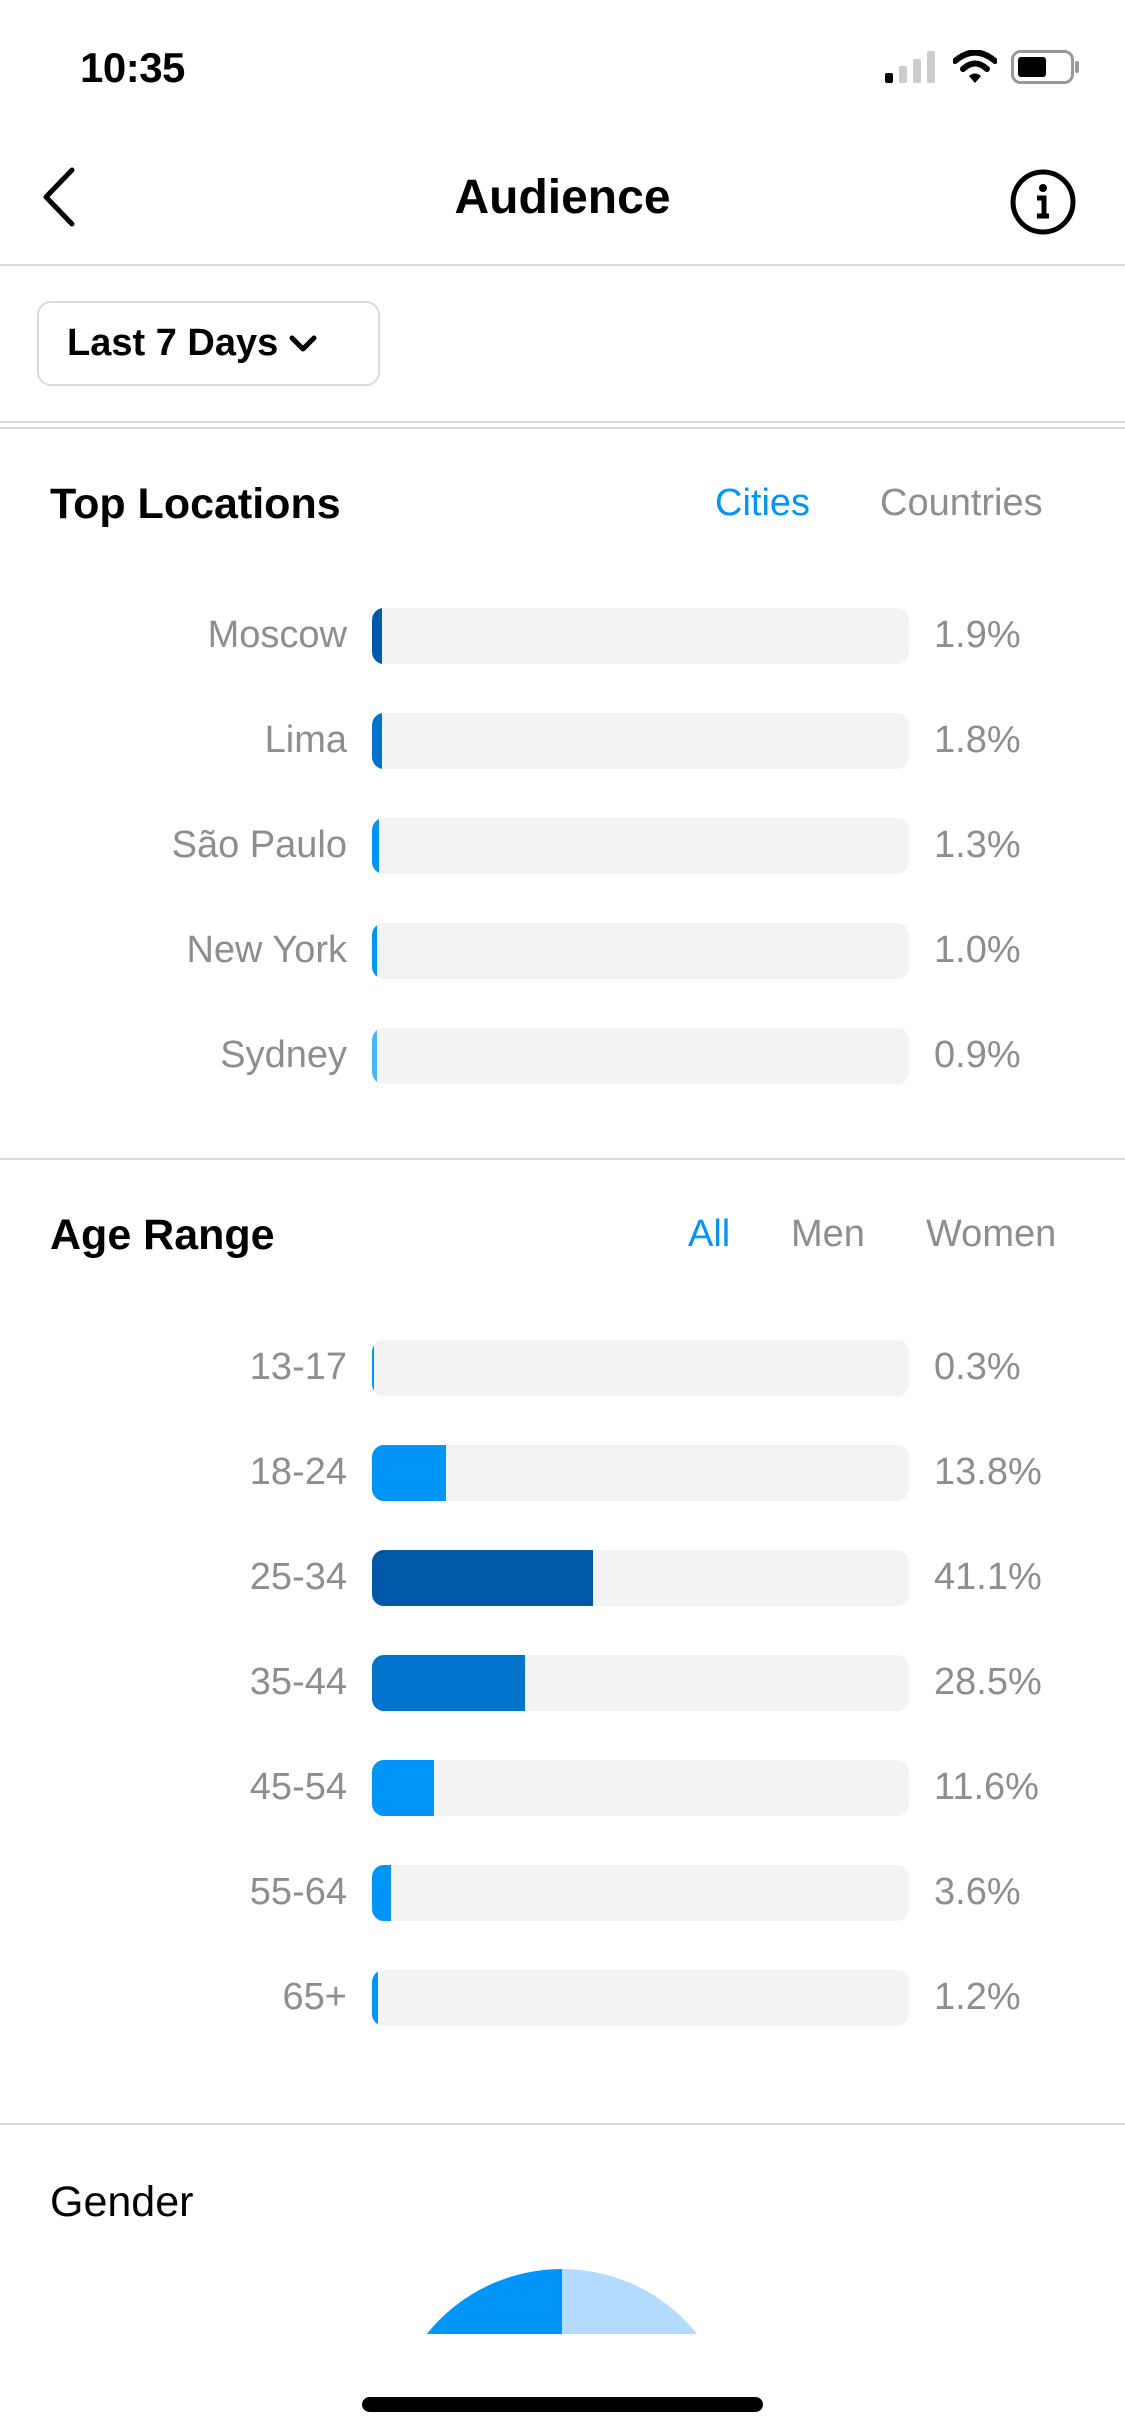 The height and width of the screenshot is (2436, 1125). Describe the element at coordinates (266, 950) in the screenshot. I see `row-label: New York` at that location.